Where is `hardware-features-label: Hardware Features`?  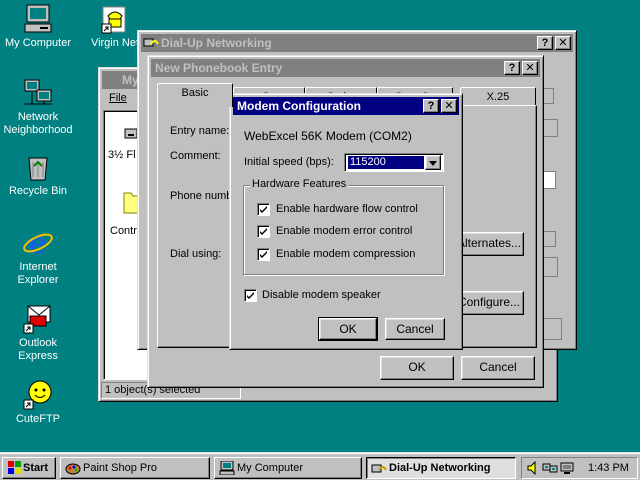
hardware-features-label: Hardware Features is located at coordinates (299, 184).